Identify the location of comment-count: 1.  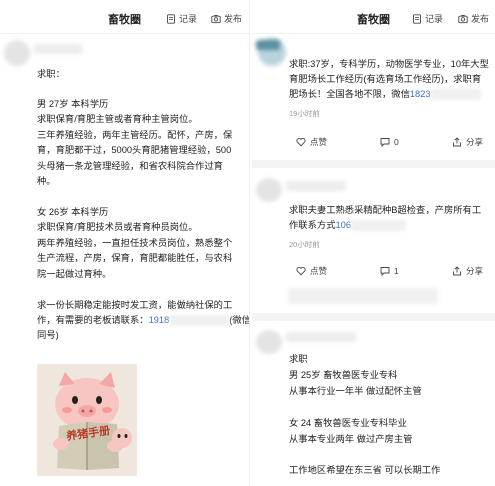
(396, 271).